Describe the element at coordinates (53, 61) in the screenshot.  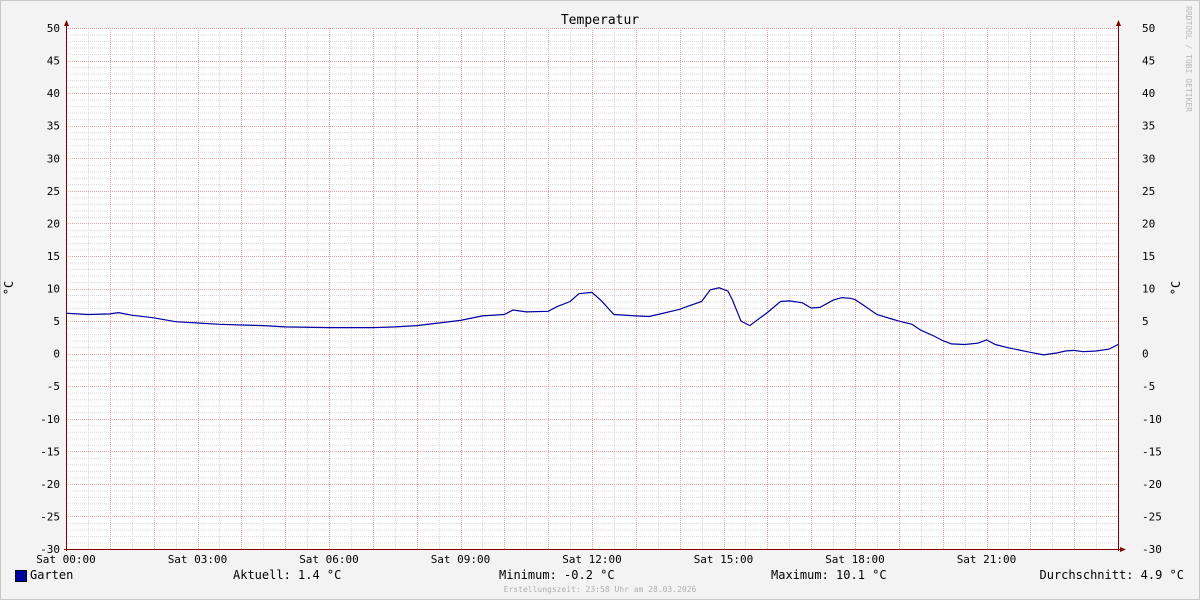
I see `y-tick-label-left: 45` at that location.